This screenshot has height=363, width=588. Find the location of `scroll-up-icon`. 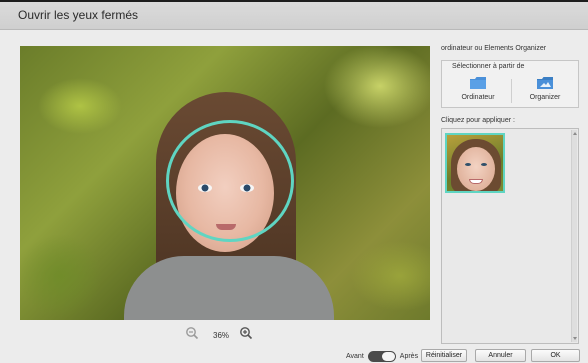

scroll-up-icon is located at coordinates (575, 133).